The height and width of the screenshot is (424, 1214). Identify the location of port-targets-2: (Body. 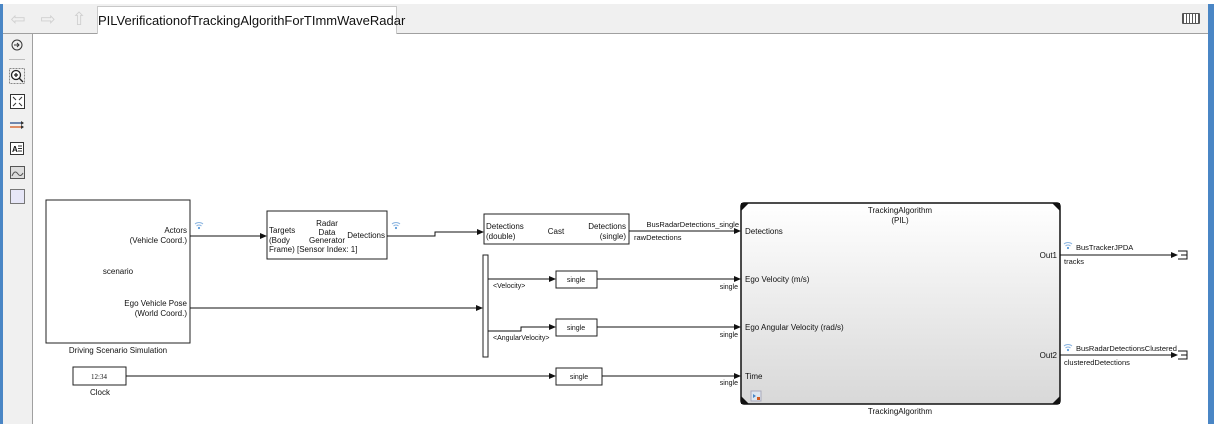
(279, 240).